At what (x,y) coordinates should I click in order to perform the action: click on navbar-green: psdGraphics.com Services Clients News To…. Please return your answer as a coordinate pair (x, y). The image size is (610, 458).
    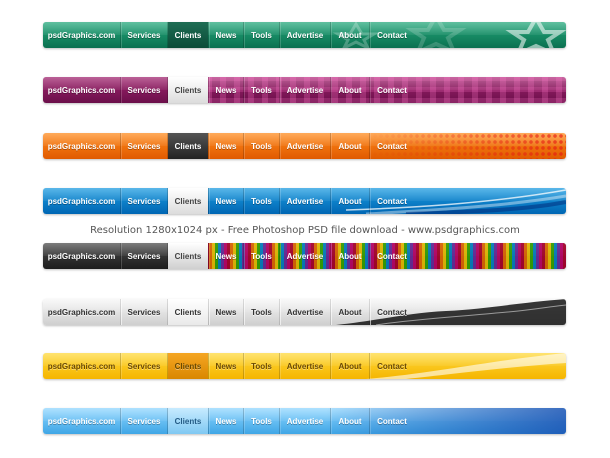
    Looking at the image, I should click on (304, 35).